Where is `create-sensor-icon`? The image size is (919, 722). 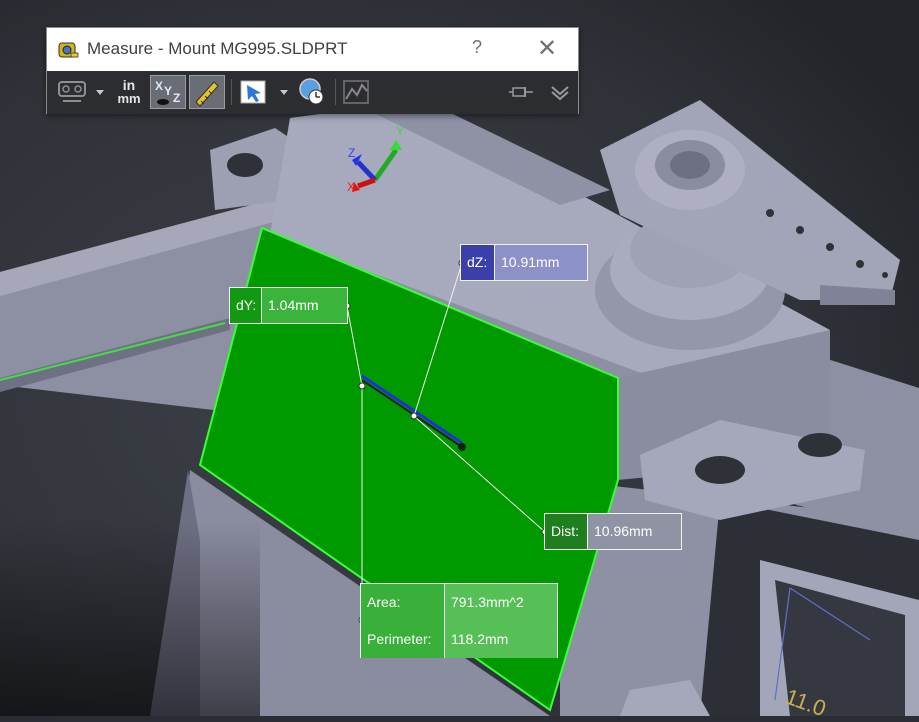
create-sensor-icon is located at coordinates (356, 92).